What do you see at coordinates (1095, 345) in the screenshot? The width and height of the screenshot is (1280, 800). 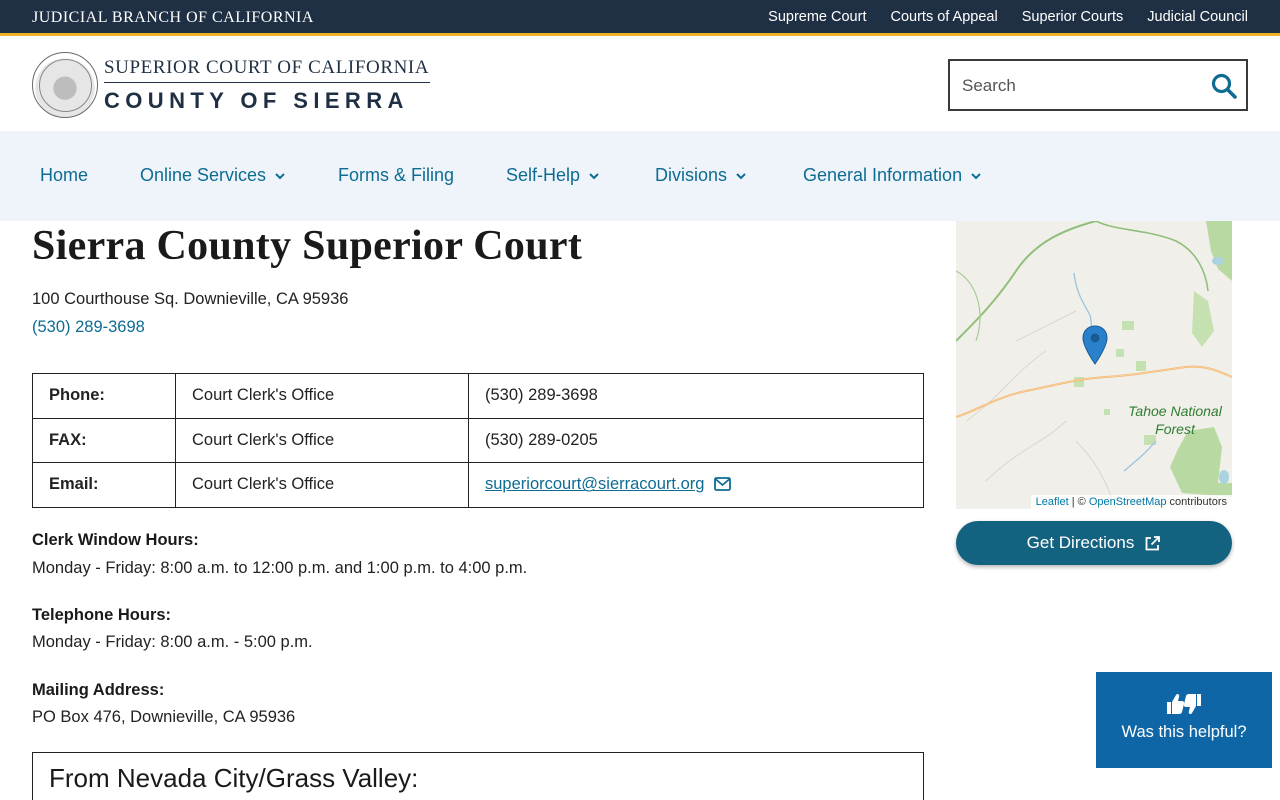 I see `location-pin-icon` at bounding box center [1095, 345].